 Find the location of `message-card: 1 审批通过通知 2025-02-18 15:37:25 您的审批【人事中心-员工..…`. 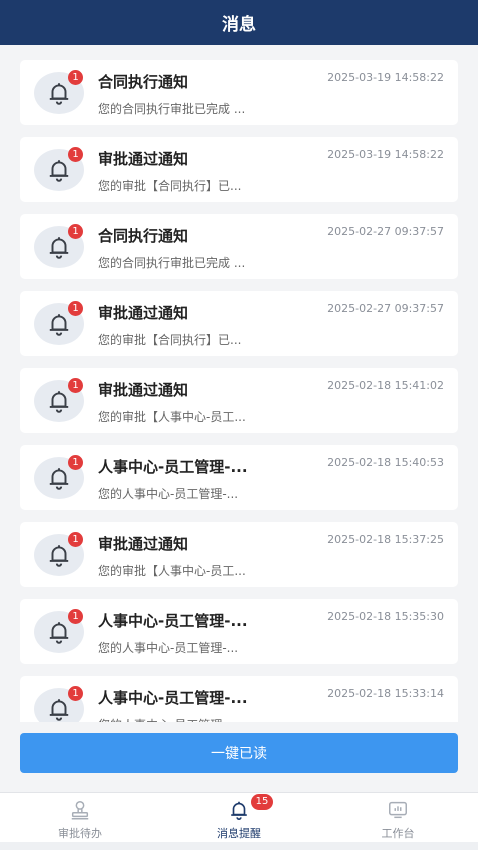

message-card: 1 审批通过通知 2025-02-18 15:37:25 您的审批【人事中心-员工..… is located at coordinates (239, 554).